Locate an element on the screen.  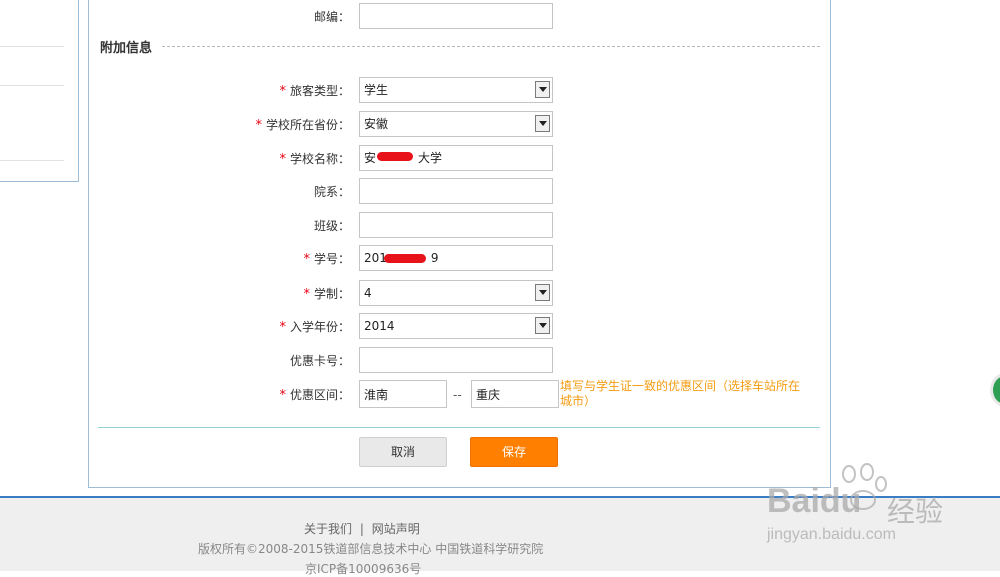
school-name-prefix: 安 is located at coordinates (370, 158).